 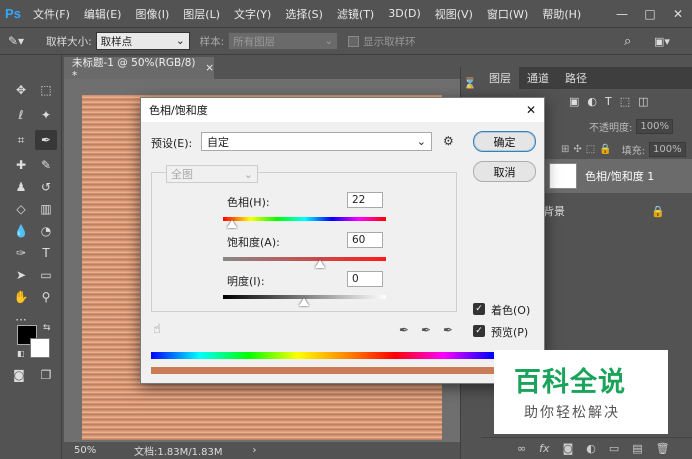 I want to click on menu-help: 帮助(H), so click(x=561, y=14).